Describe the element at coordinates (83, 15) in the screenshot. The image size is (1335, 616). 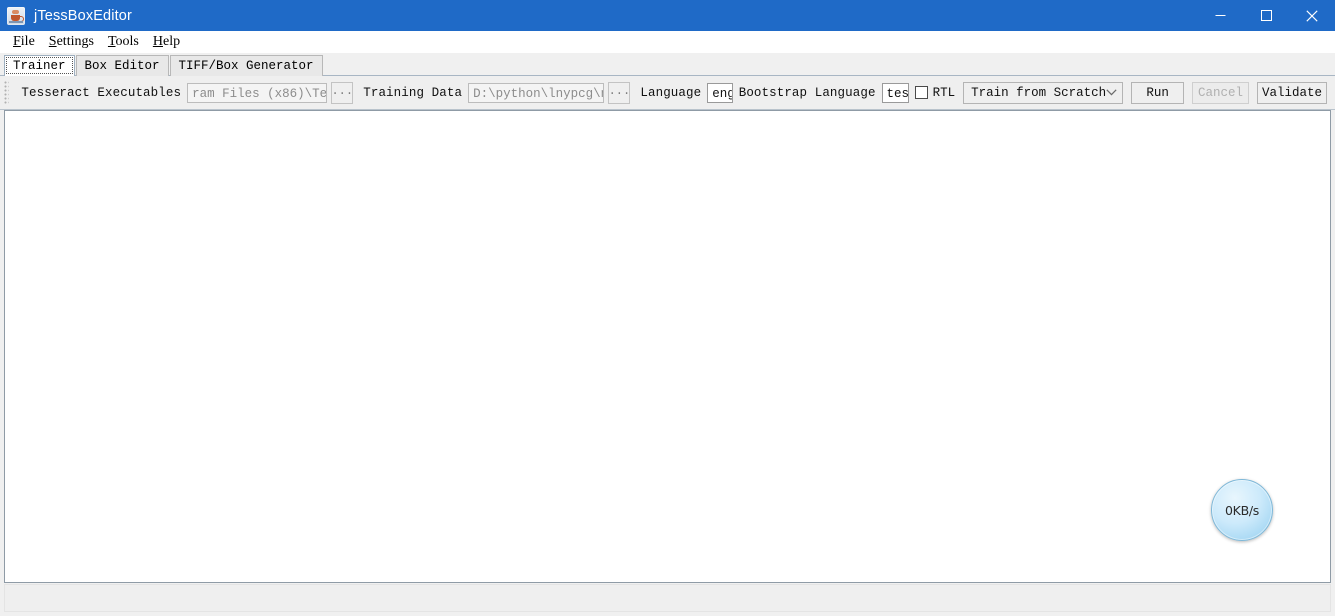
I see `window-title: jTessBoxEditor` at that location.